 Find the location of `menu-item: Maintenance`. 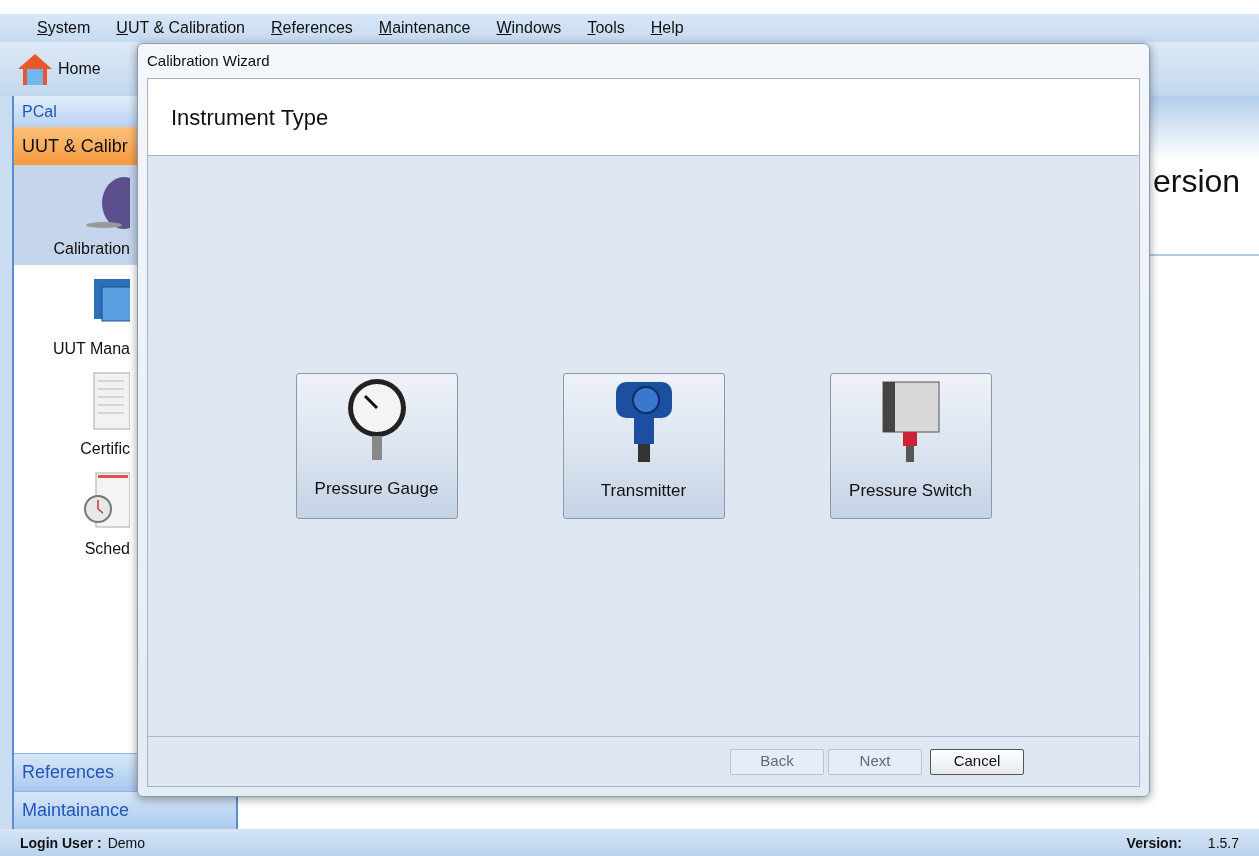

menu-item: Maintenance is located at coordinates (424, 28).